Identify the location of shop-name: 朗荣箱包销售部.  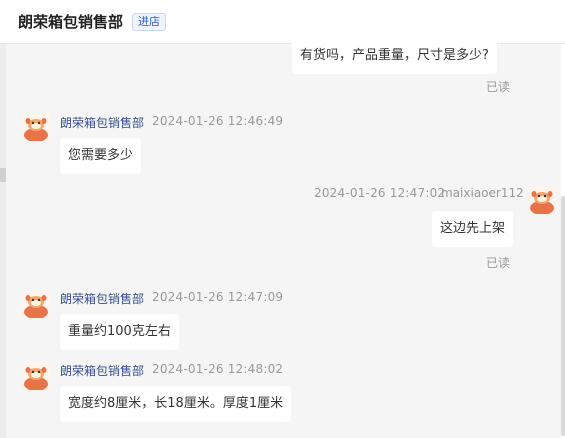
(71, 22).